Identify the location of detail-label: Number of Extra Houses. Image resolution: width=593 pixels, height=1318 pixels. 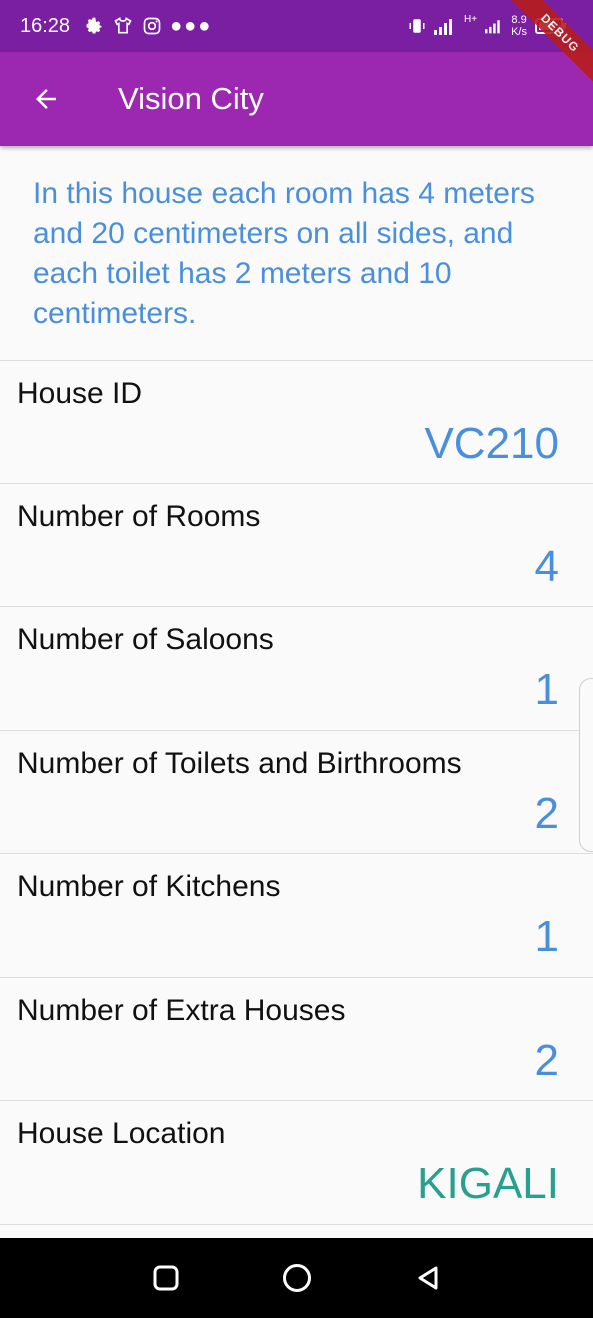
(181, 1010).